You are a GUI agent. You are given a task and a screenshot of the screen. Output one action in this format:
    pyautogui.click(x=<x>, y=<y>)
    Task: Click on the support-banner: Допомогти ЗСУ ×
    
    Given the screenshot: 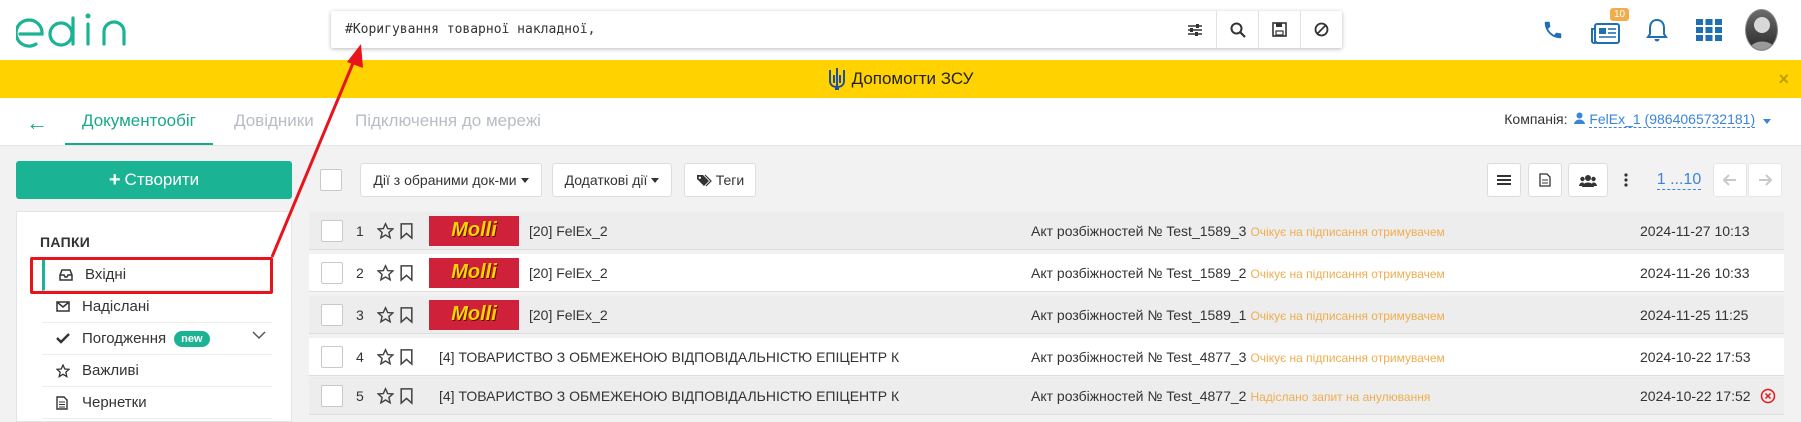 What is the action you would take?
    pyautogui.click(x=900, y=79)
    